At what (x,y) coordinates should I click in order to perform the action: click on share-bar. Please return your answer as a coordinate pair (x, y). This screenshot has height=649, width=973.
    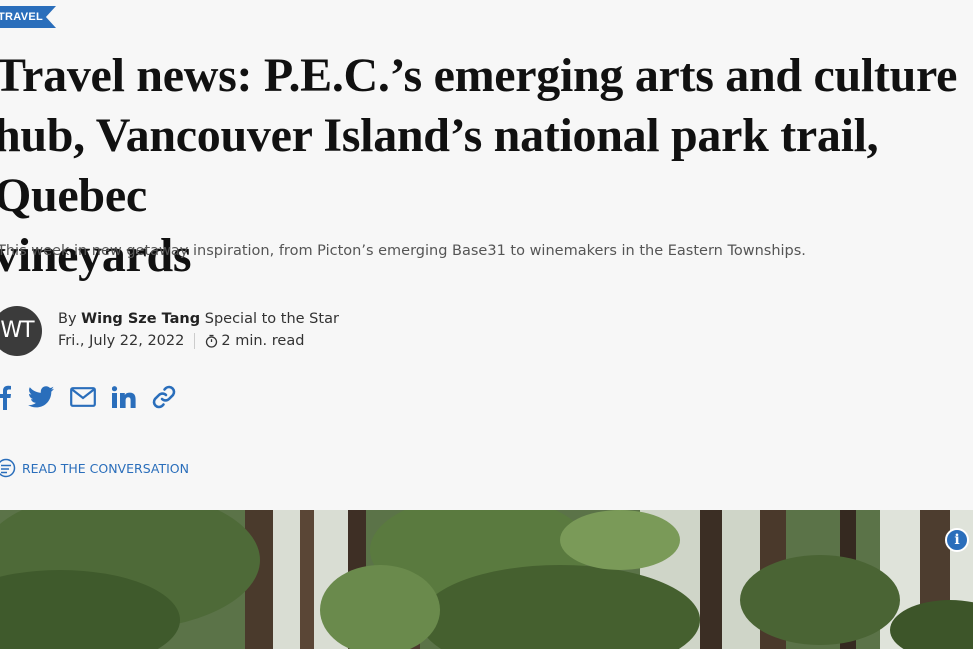
    Looking at the image, I should click on (96, 397).